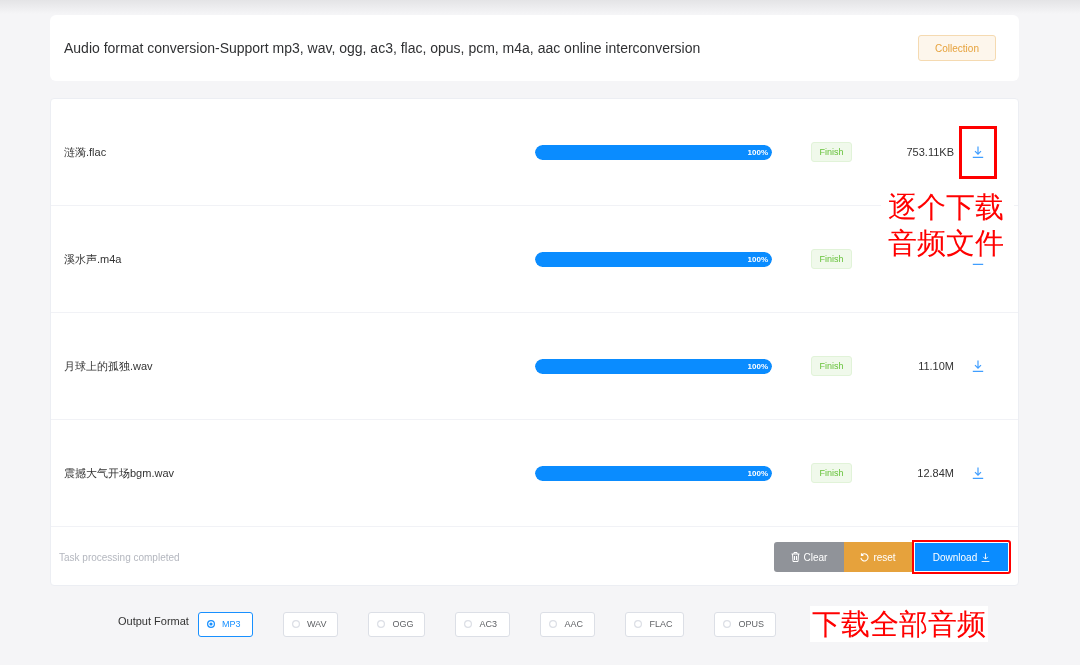 The width and height of the screenshot is (1080, 665). Describe the element at coordinates (153, 621) in the screenshot. I see `output-format-label: Output Format` at that location.